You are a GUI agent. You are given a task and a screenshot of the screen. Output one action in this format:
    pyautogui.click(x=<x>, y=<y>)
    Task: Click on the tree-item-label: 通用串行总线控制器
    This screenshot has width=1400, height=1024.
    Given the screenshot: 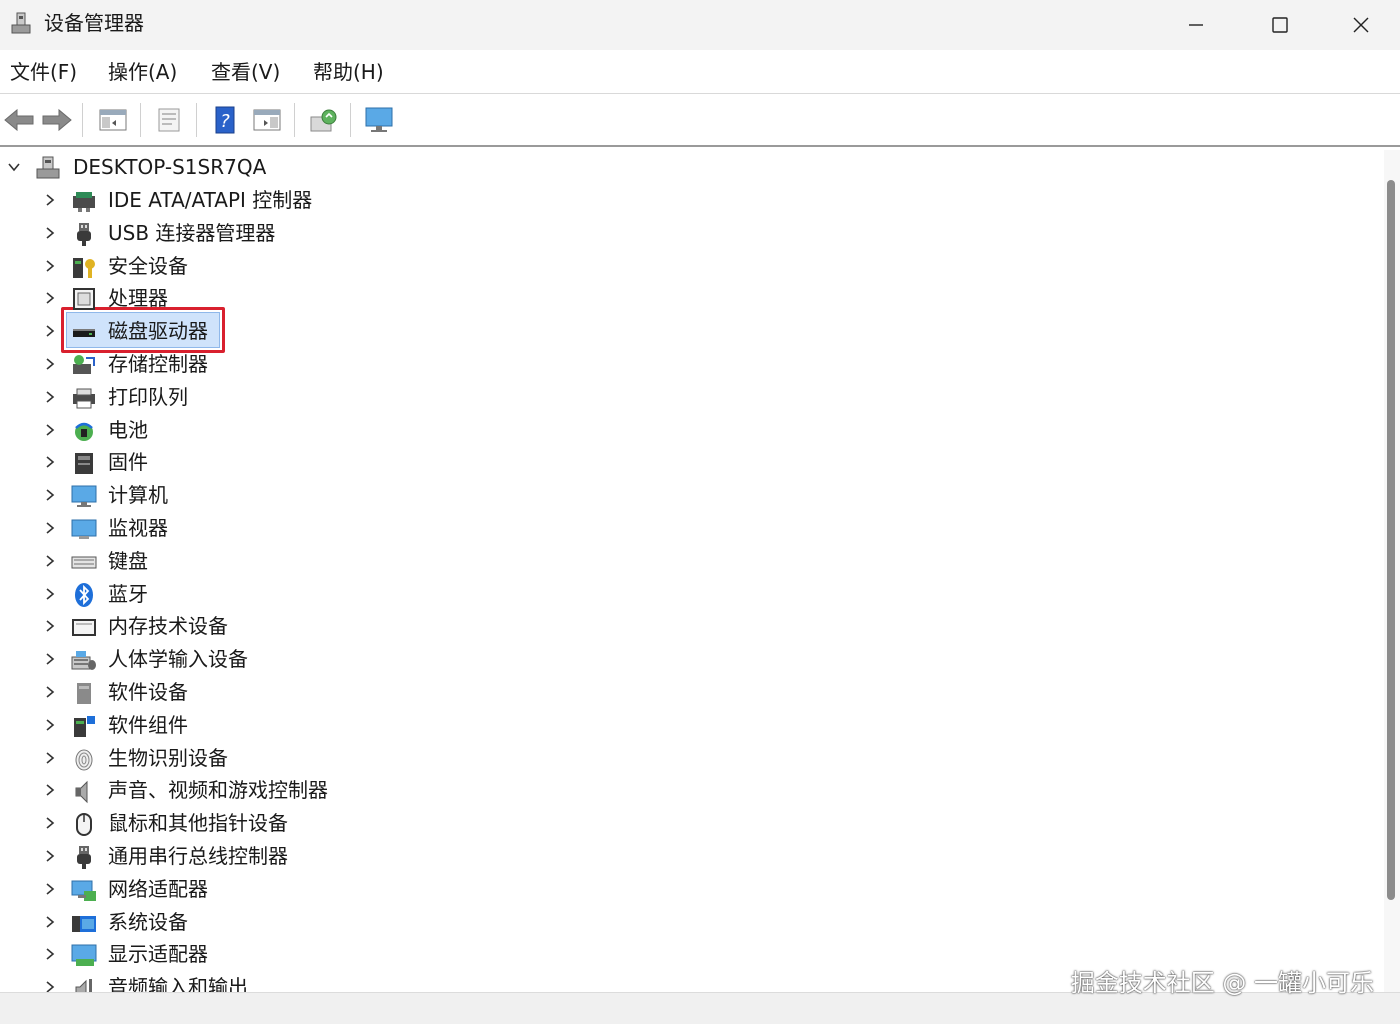 What is the action you would take?
    pyautogui.click(x=198, y=856)
    